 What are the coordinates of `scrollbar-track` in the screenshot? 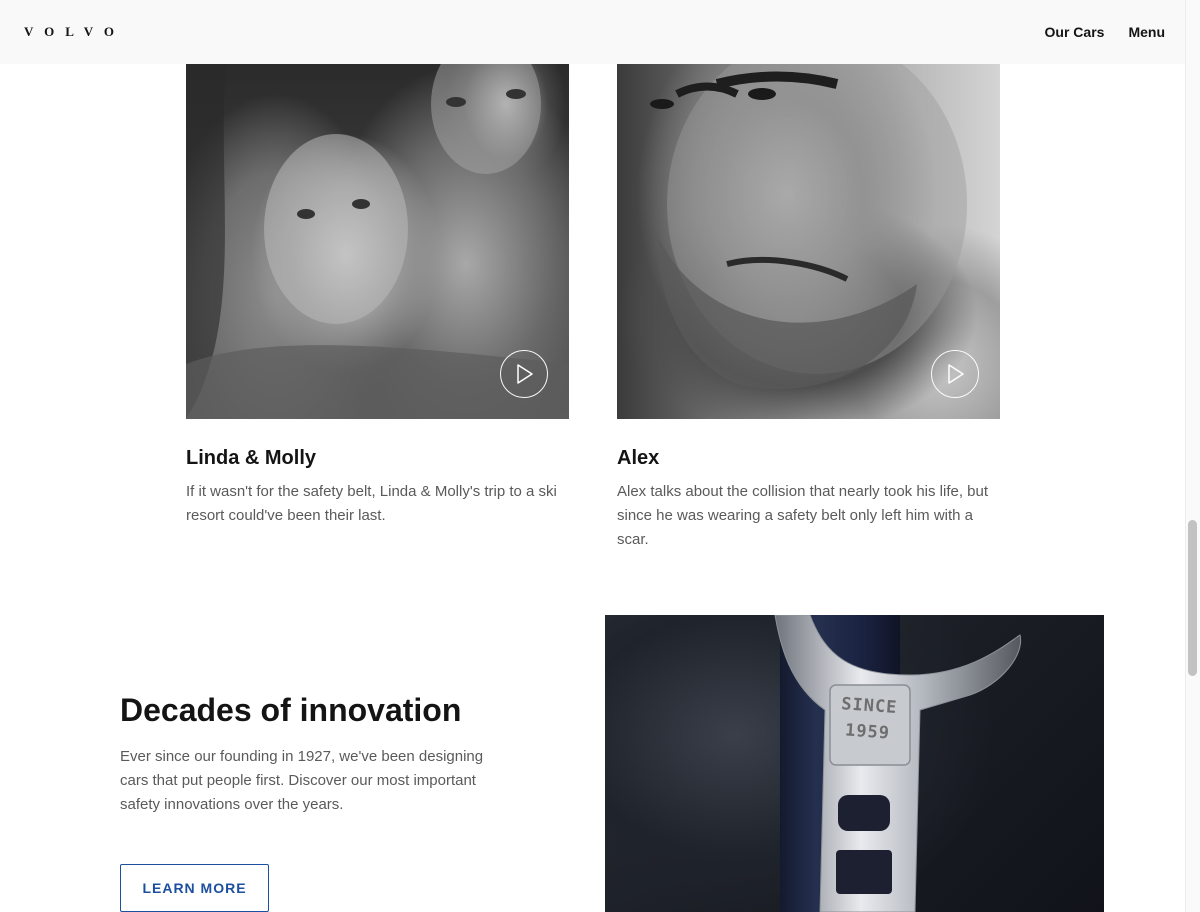 It's located at (1192, 456).